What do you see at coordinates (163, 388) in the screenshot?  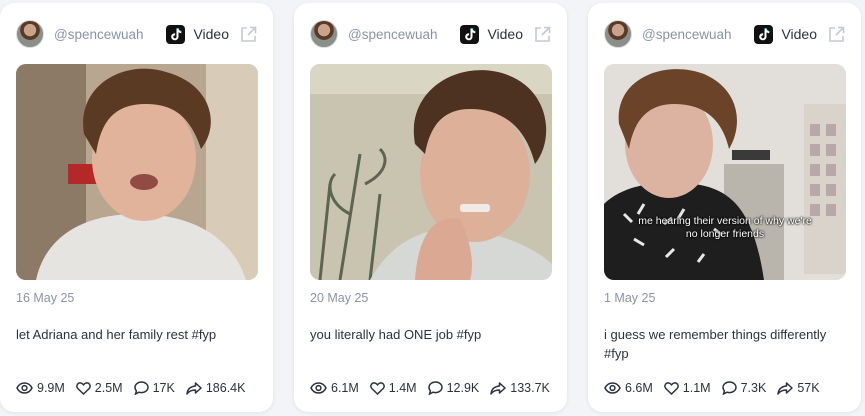 I see `comments-count: 17K` at bounding box center [163, 388].